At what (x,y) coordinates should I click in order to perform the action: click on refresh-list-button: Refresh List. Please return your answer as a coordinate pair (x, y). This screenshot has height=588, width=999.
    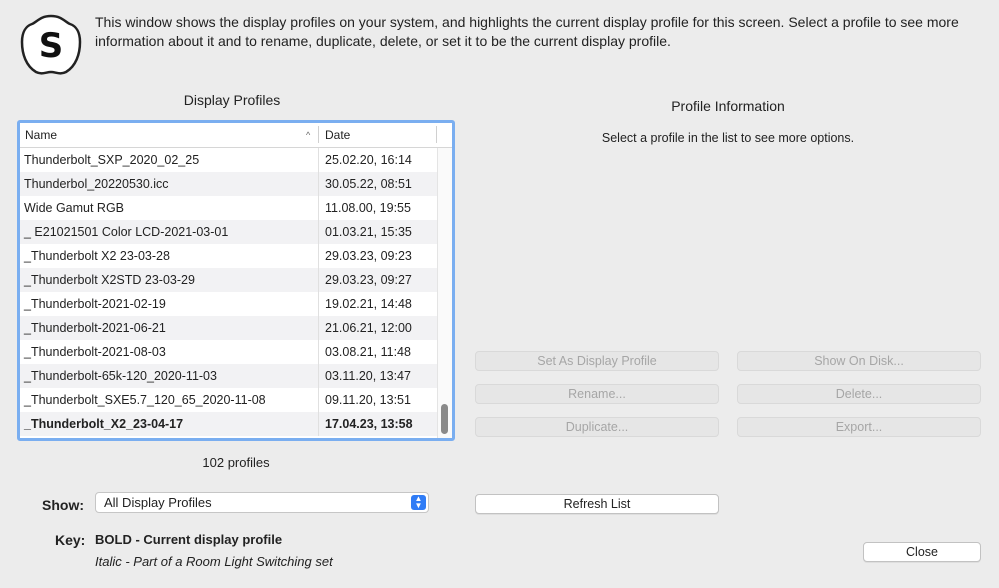
    Looking at the image, I should click on (597, 504).